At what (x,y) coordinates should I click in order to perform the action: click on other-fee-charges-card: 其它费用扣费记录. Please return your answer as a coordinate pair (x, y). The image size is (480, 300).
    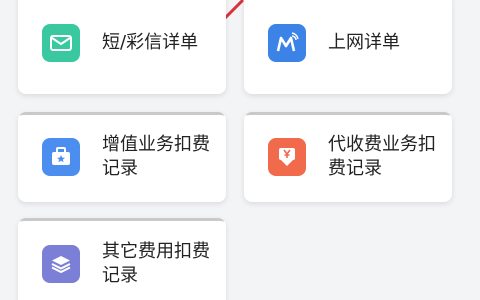
    Looking at the image, I should click on (122, 259).